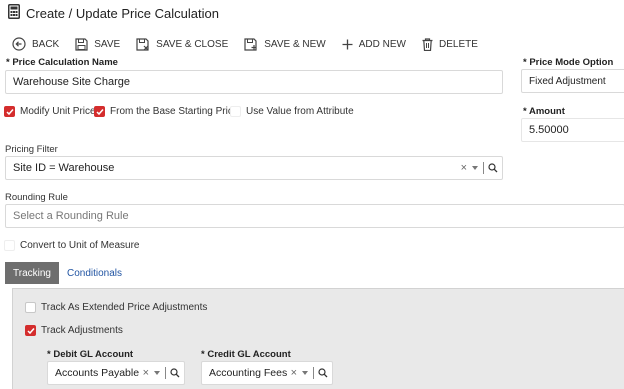 Image resolution: width=624 pixels, height=389 pixels. I want to click on convert-uom-checkbox: Convert to Unit of Measure, so click(72, 245).